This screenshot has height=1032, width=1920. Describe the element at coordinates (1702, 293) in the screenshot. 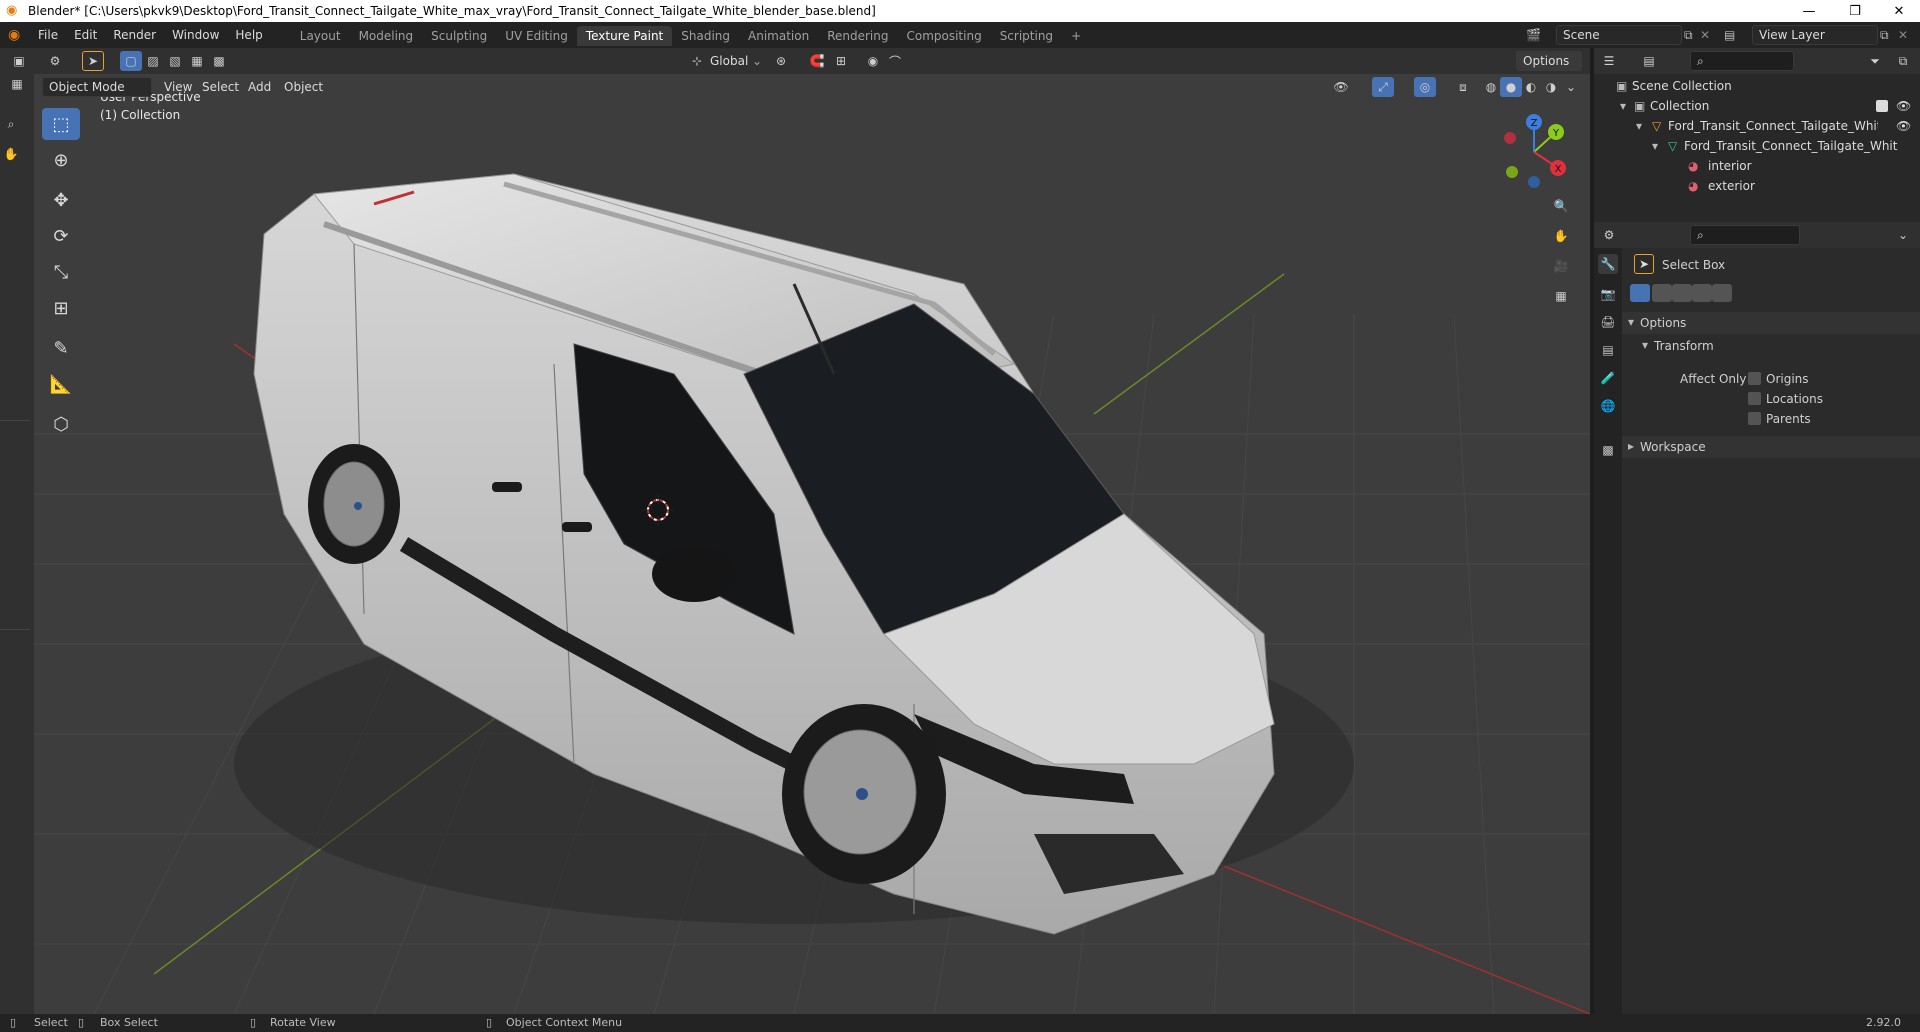

I see `select-mode-invert-icon` at that location.